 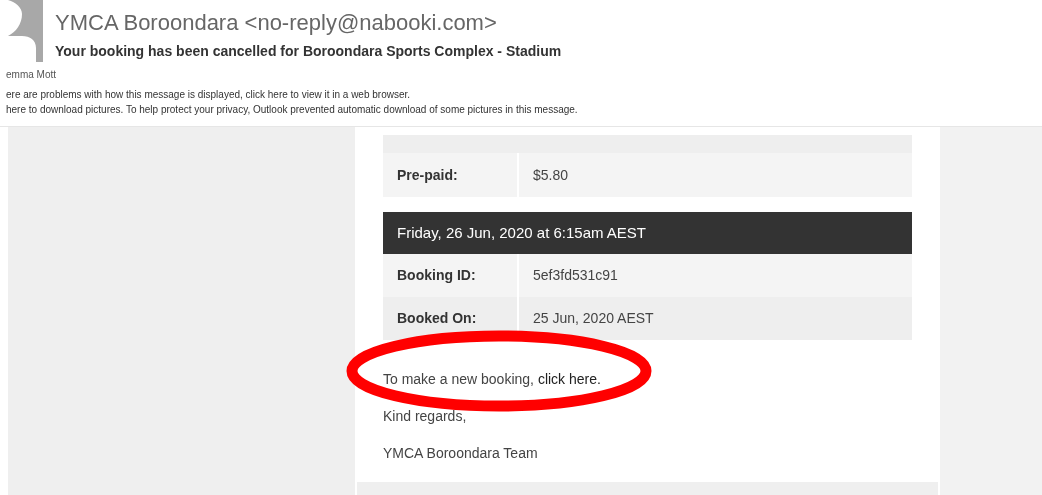 What do you see at coordinates (450, 275) in the screenshot?
I see `table-cell: Booking ID:` at bounding box center [450, 275].